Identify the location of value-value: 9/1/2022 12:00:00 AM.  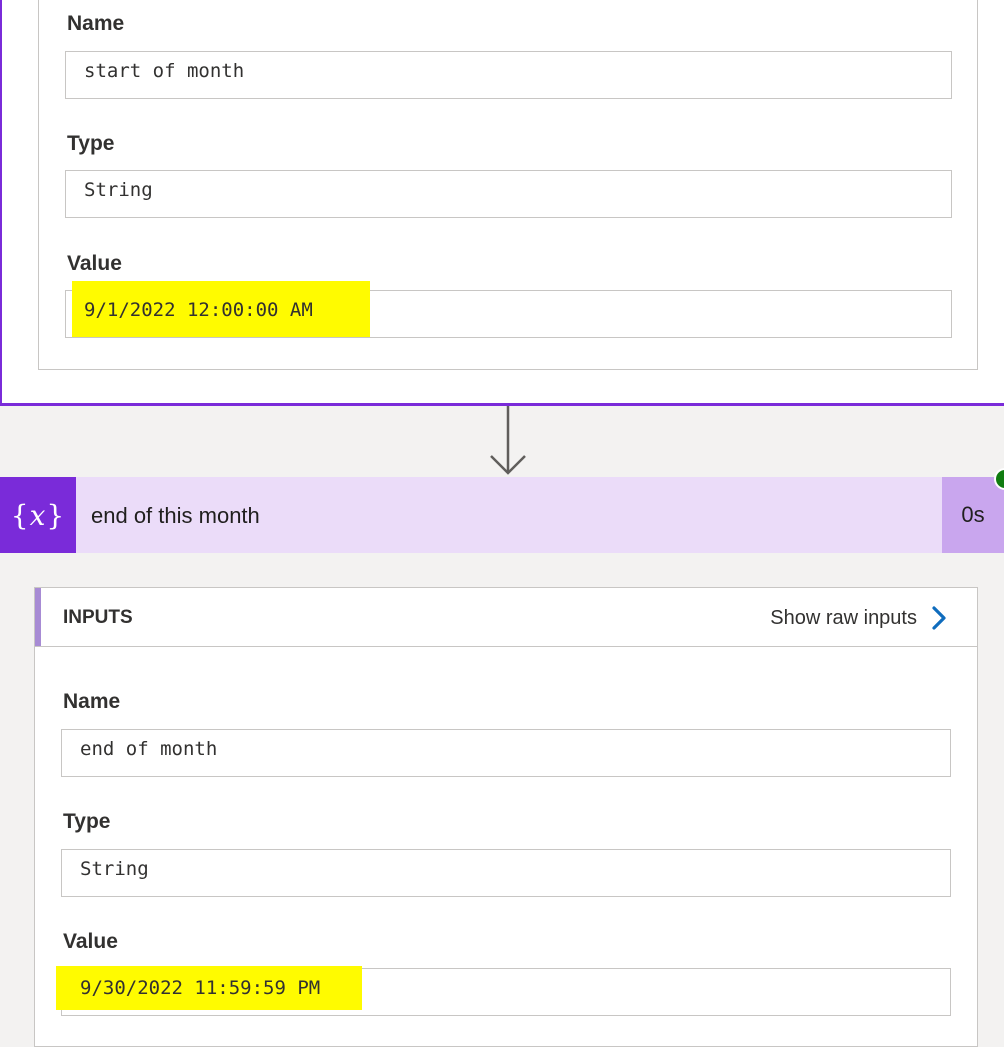
(198, 310).